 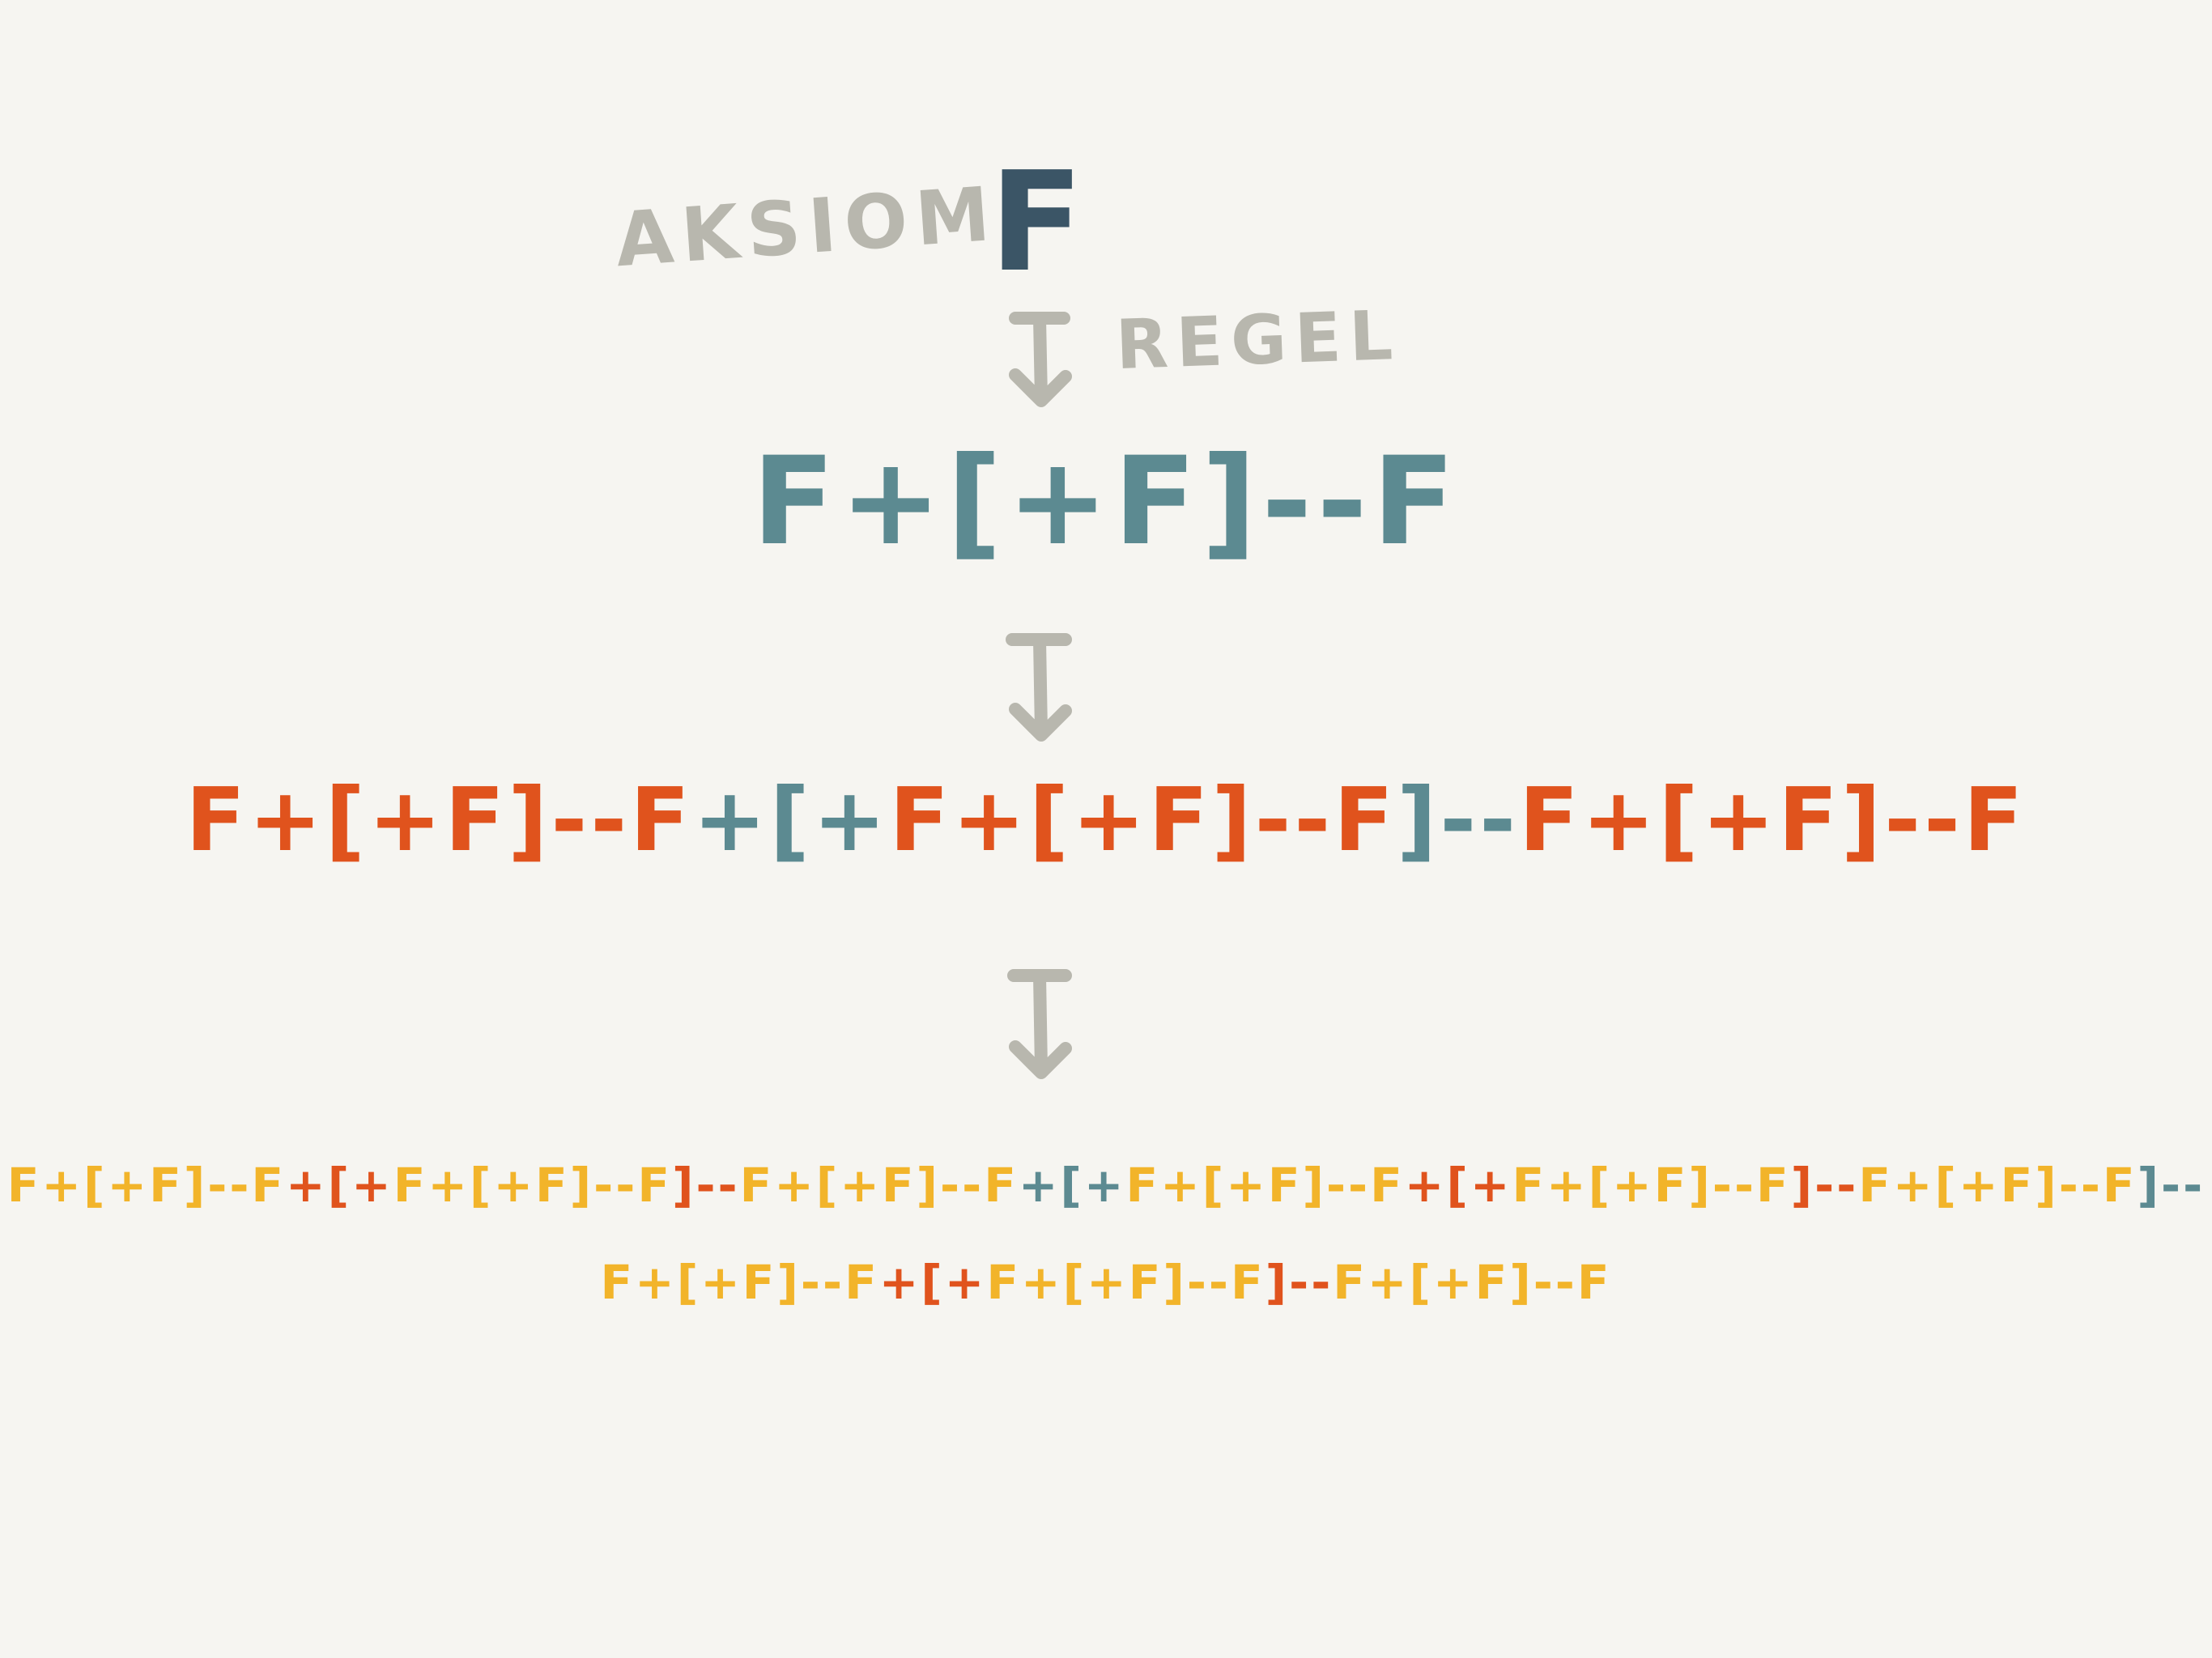 I want to click on string-segment: +[, so click(x=753, y=820).